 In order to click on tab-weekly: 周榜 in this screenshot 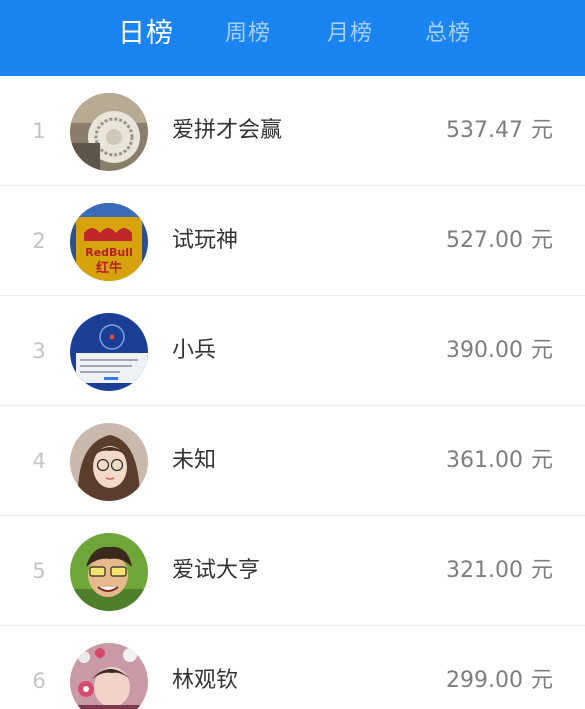, I will do `click(248, 38)`.